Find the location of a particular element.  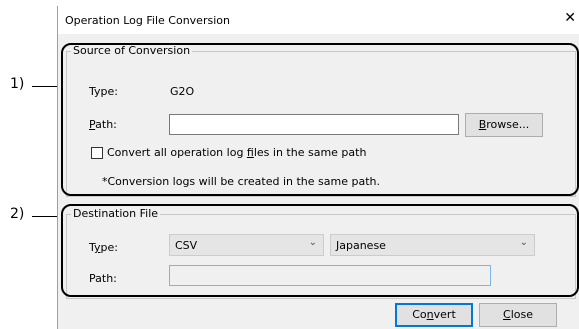

close-icon: ✕ is located at coordinates (570, 18).